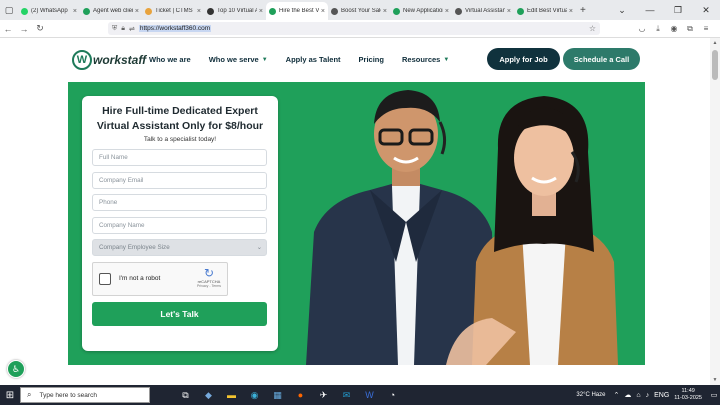 Image resolution: width=720 pixels, height=405 pixels. What do you see at coordinates (179, 157) in the screenshot?
I see `full-name-field: Full Name` at bounding box center [179, 157].